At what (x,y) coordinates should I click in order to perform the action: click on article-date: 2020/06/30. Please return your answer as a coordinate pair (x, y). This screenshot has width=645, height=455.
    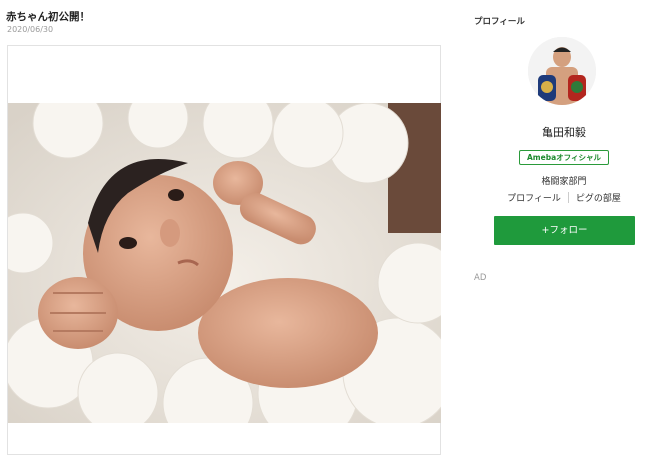
    Looking at the image, I should click on (30, 29).